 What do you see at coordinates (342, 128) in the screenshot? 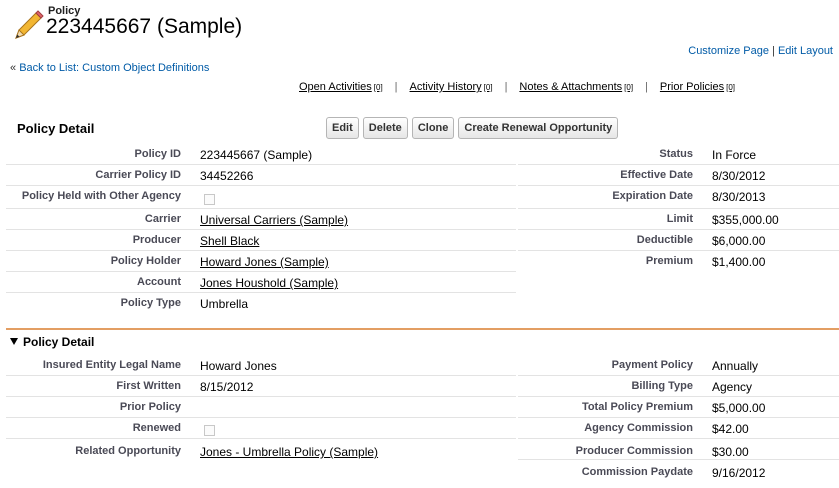
I see `edit-button: Edit` at bounding box center [342, 128].